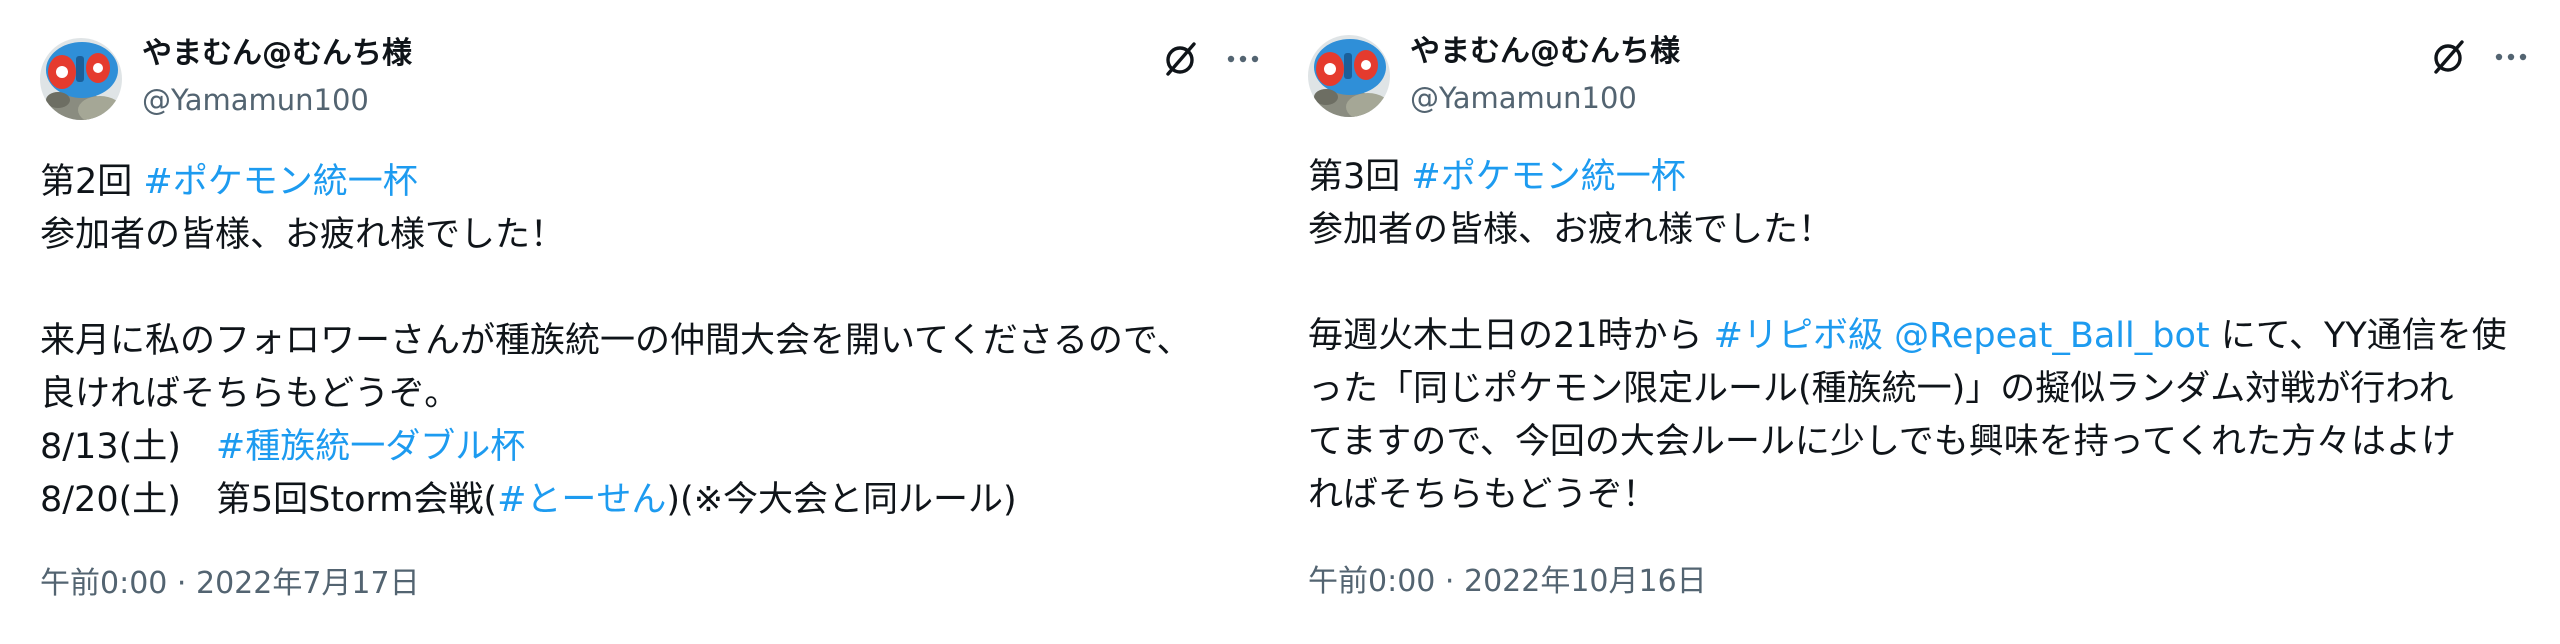 The height and width of the screenshot is (644, 2560). I want to click on tweet-timestamp: 午前0:00 · 2022年10月16日, so click(1507, 582).